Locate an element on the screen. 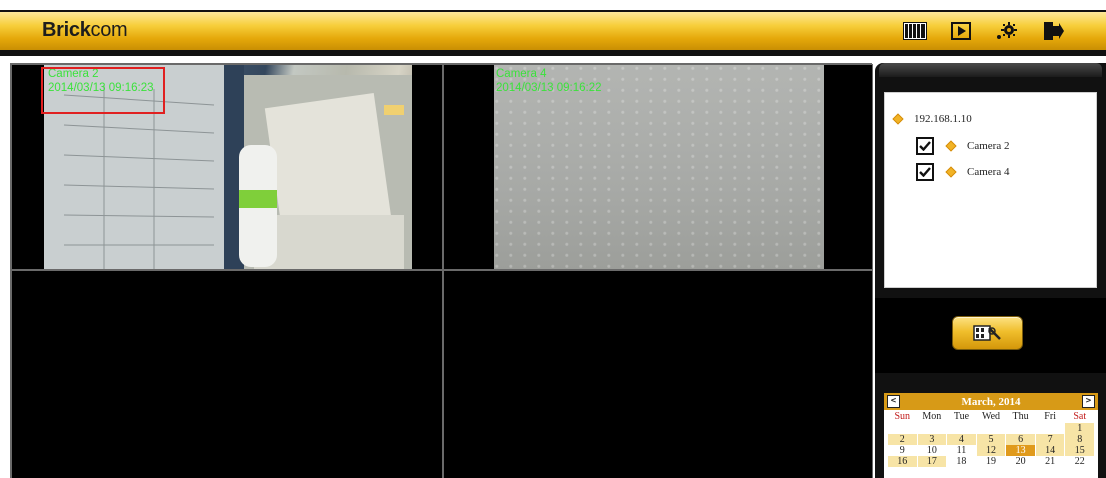 The width and height of the screenshot is (1106, 478). tree-camera-4-row: Camera 4 is located at coordinates (962, 172).